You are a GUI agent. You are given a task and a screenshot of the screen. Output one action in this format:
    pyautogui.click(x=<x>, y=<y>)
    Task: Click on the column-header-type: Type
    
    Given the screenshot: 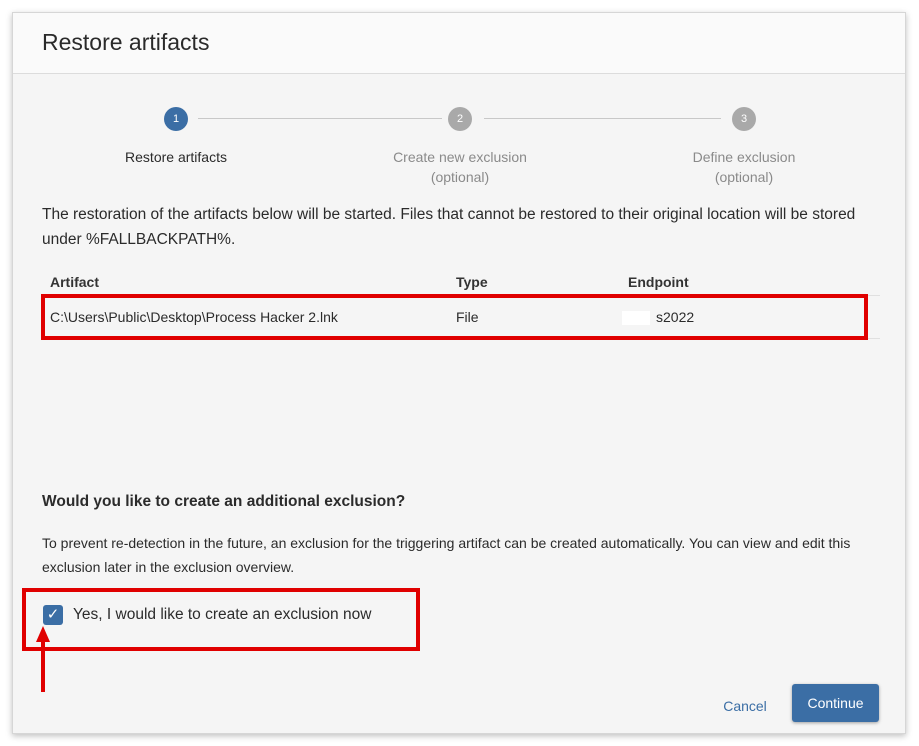 What is the action you would take?
    pyautogui.click(x=472, y=282)
    